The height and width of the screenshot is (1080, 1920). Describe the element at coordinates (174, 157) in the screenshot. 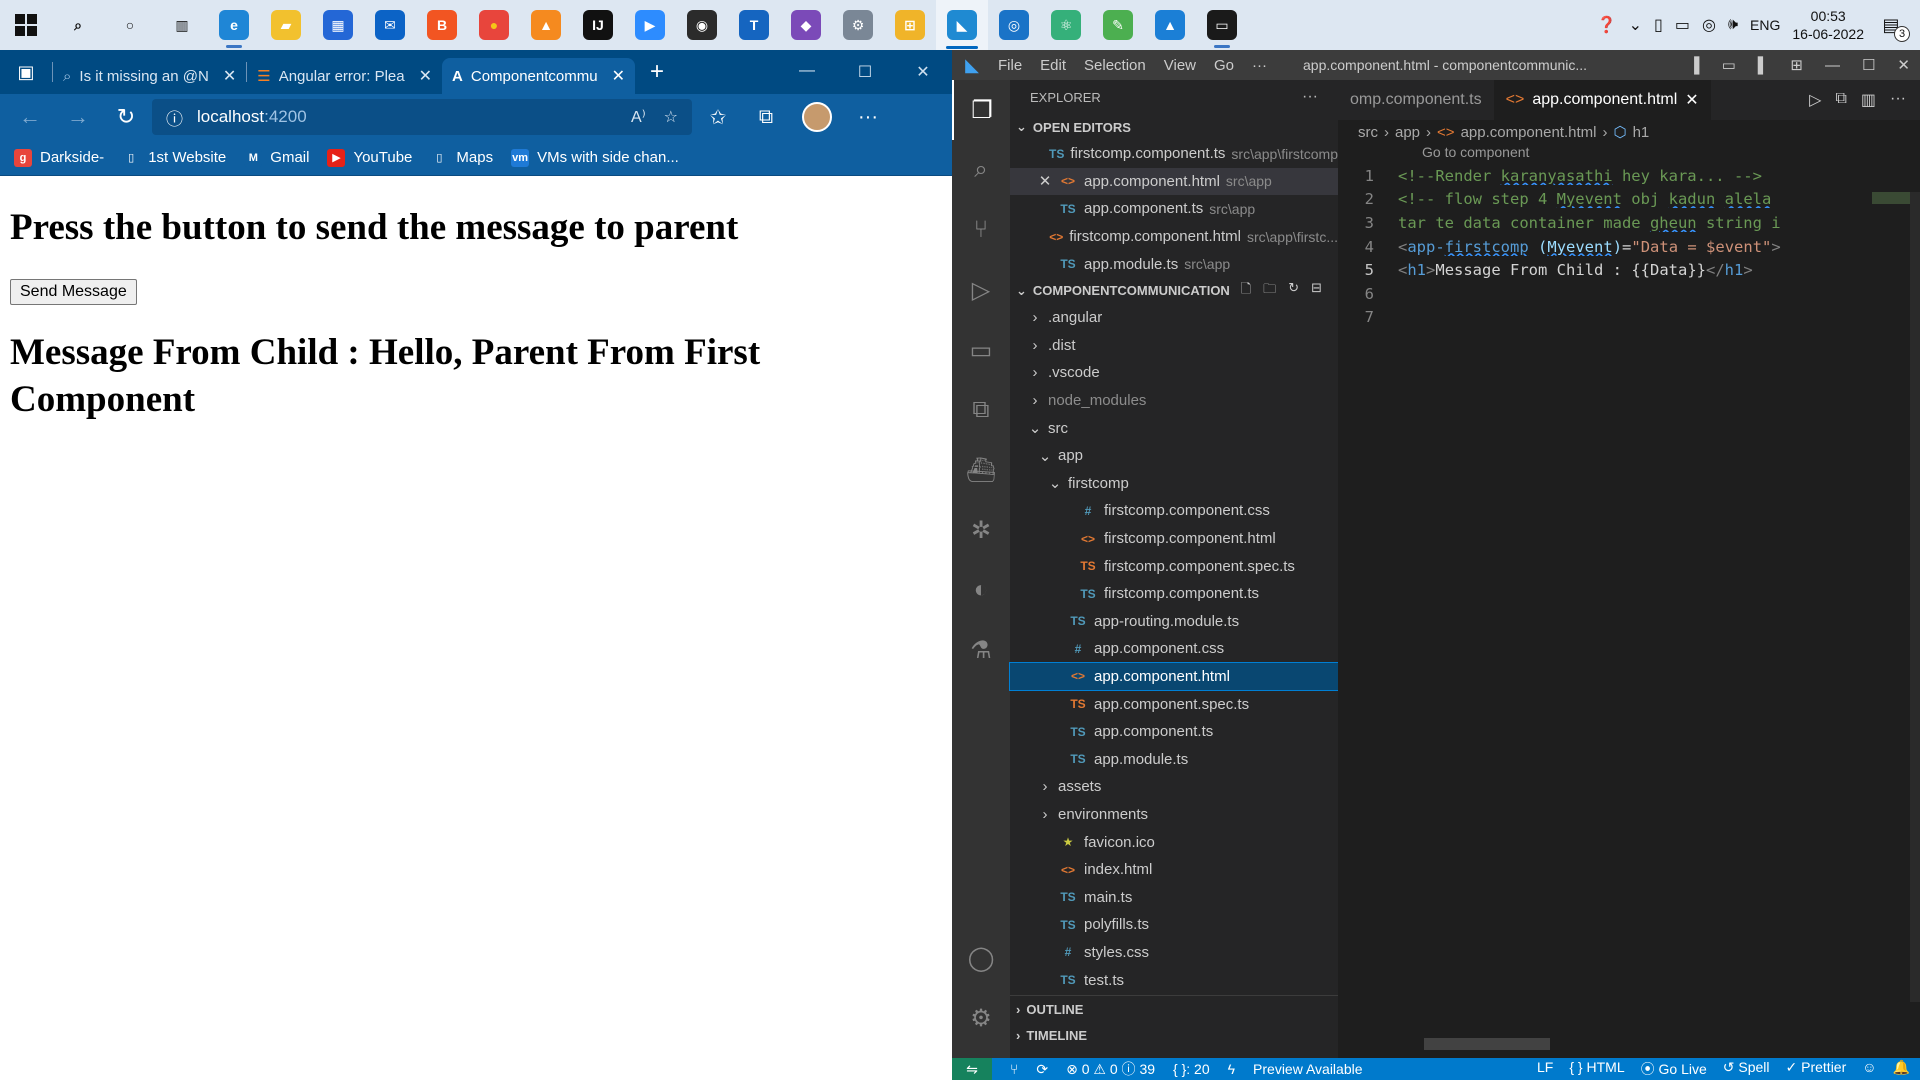

I see `bookmark-item: ▯ 1st Website` at that location.